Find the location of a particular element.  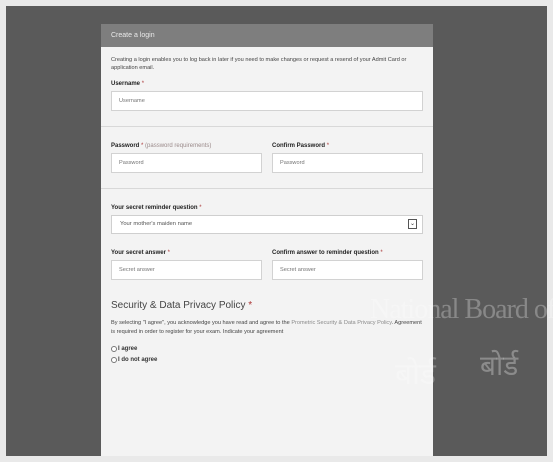

disagree-label: I do not agree is located at coordinates (138, 360).